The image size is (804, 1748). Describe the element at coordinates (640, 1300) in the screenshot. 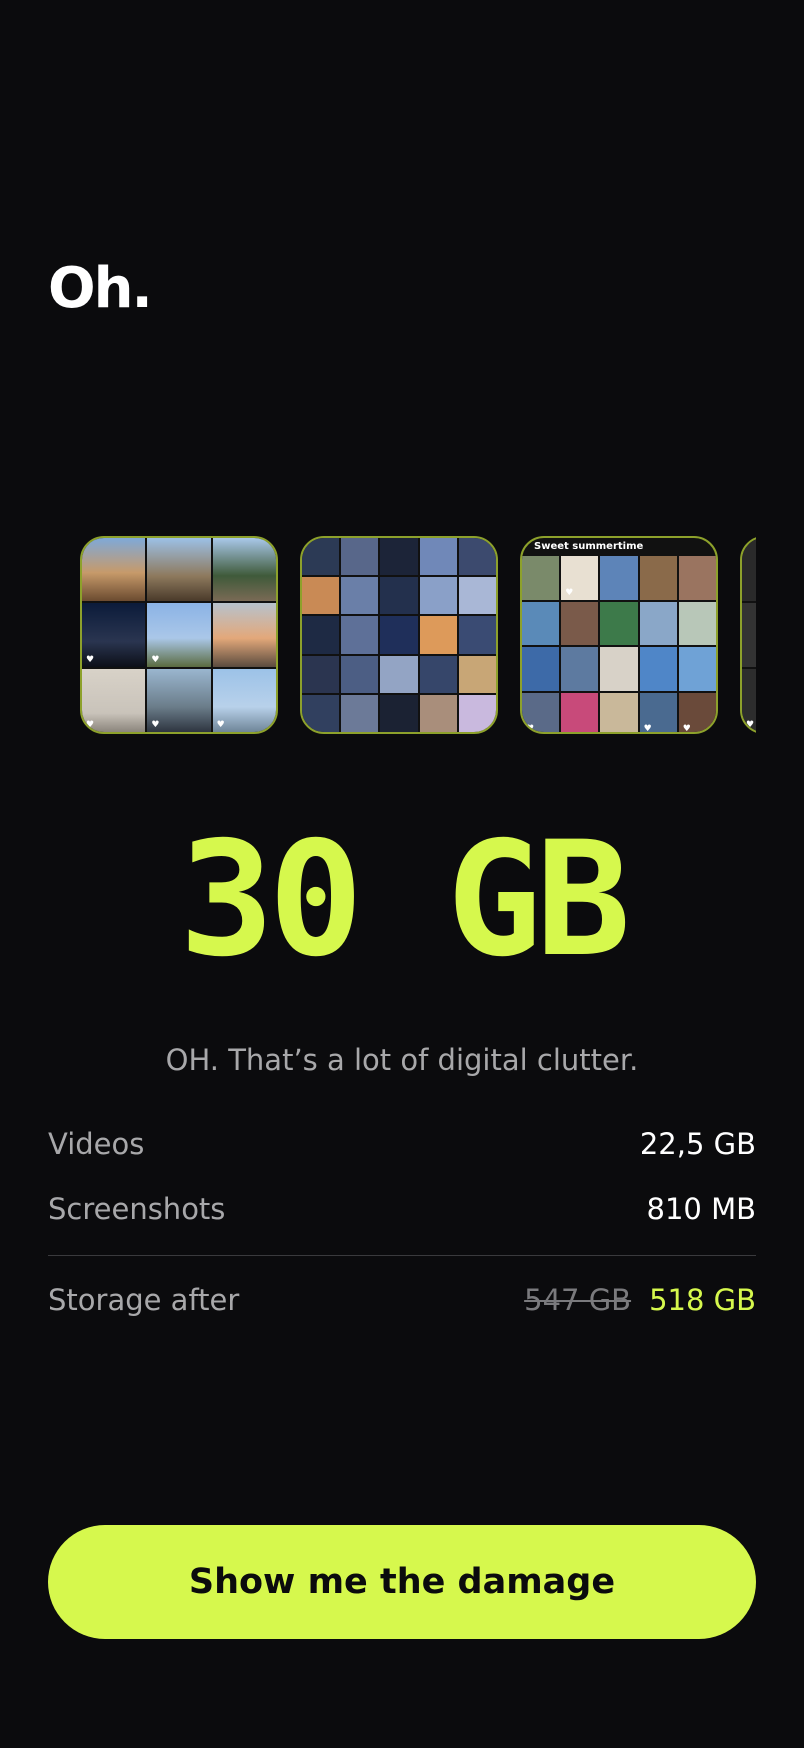

I see `storage-values: 547 GB 518 GB` at that location.